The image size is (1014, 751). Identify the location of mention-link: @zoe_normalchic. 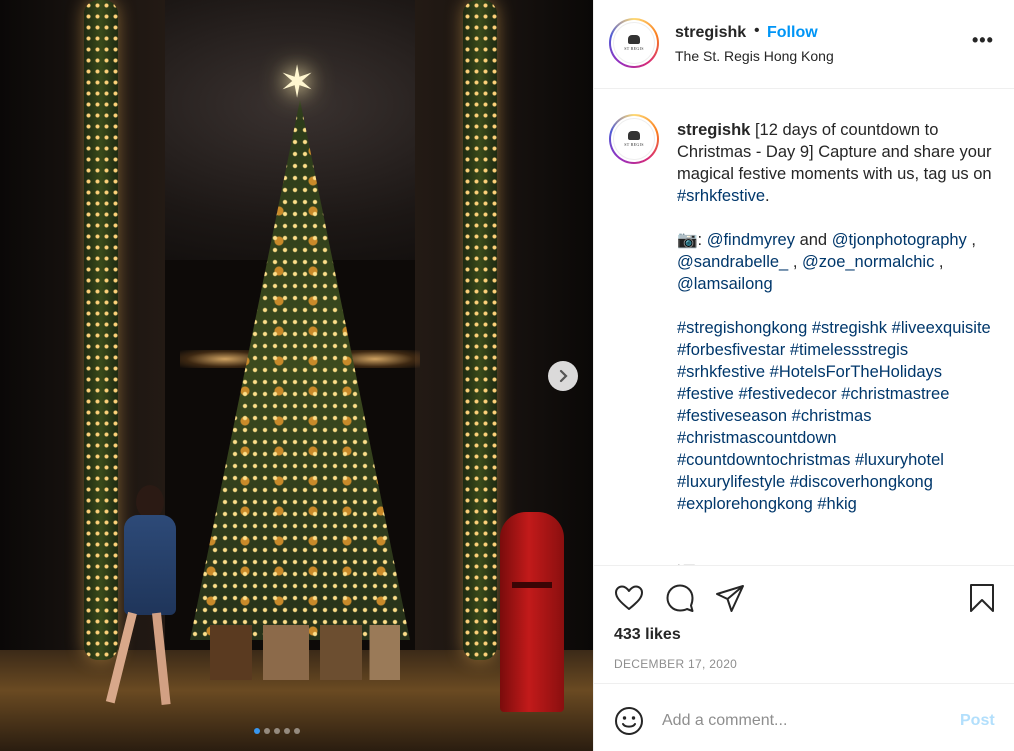
(868, 262).